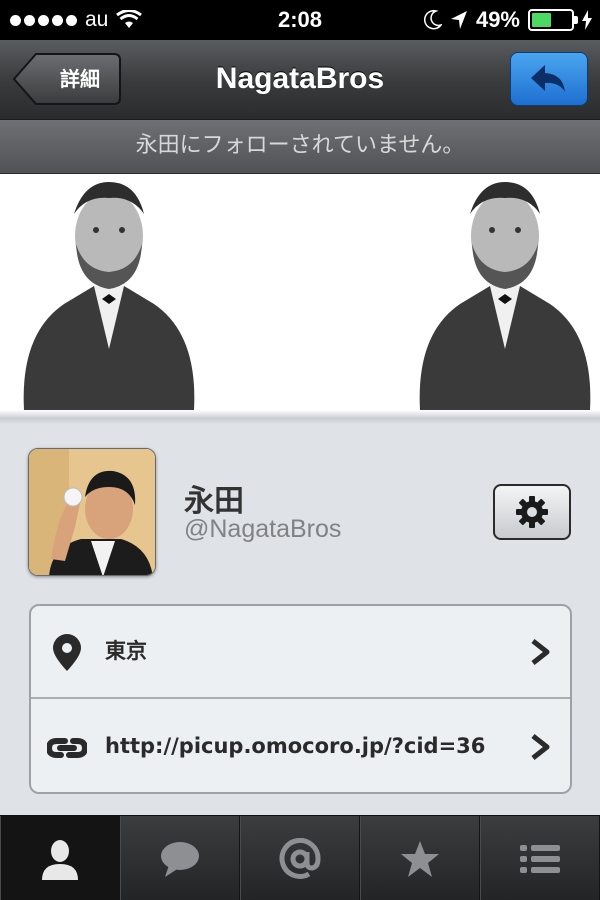 The image size is (600, 900). Describe the element at coordinates (109, 292) in the screenshot. I see `header-portrait-left` at that location.